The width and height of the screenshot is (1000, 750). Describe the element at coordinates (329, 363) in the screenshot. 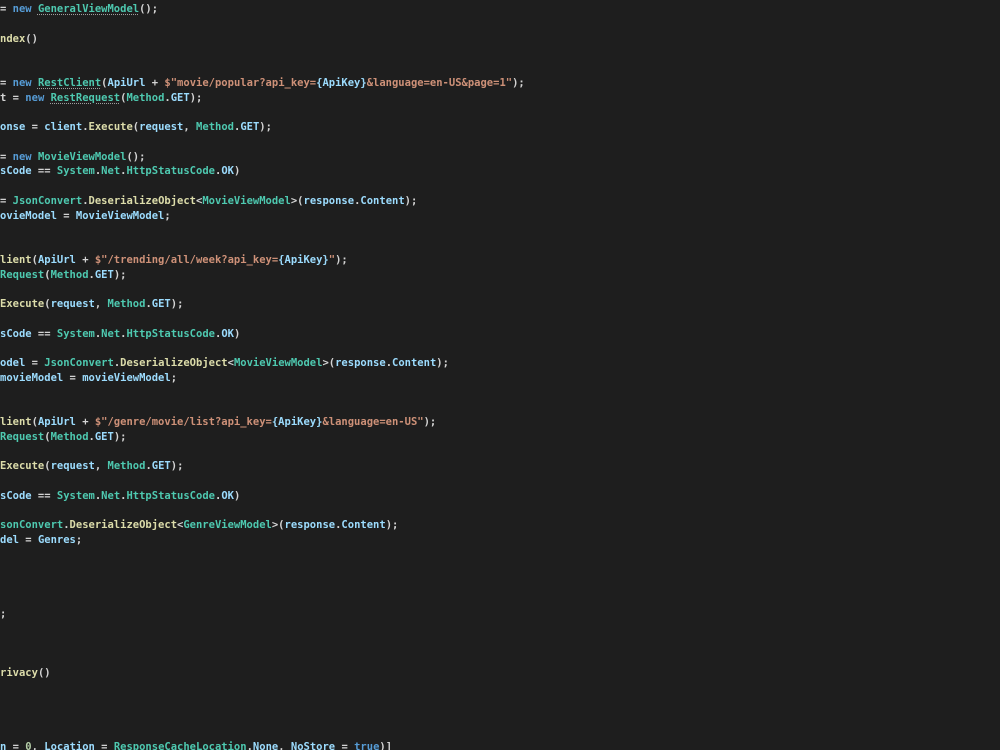

I see `code-token: >(` at that location.